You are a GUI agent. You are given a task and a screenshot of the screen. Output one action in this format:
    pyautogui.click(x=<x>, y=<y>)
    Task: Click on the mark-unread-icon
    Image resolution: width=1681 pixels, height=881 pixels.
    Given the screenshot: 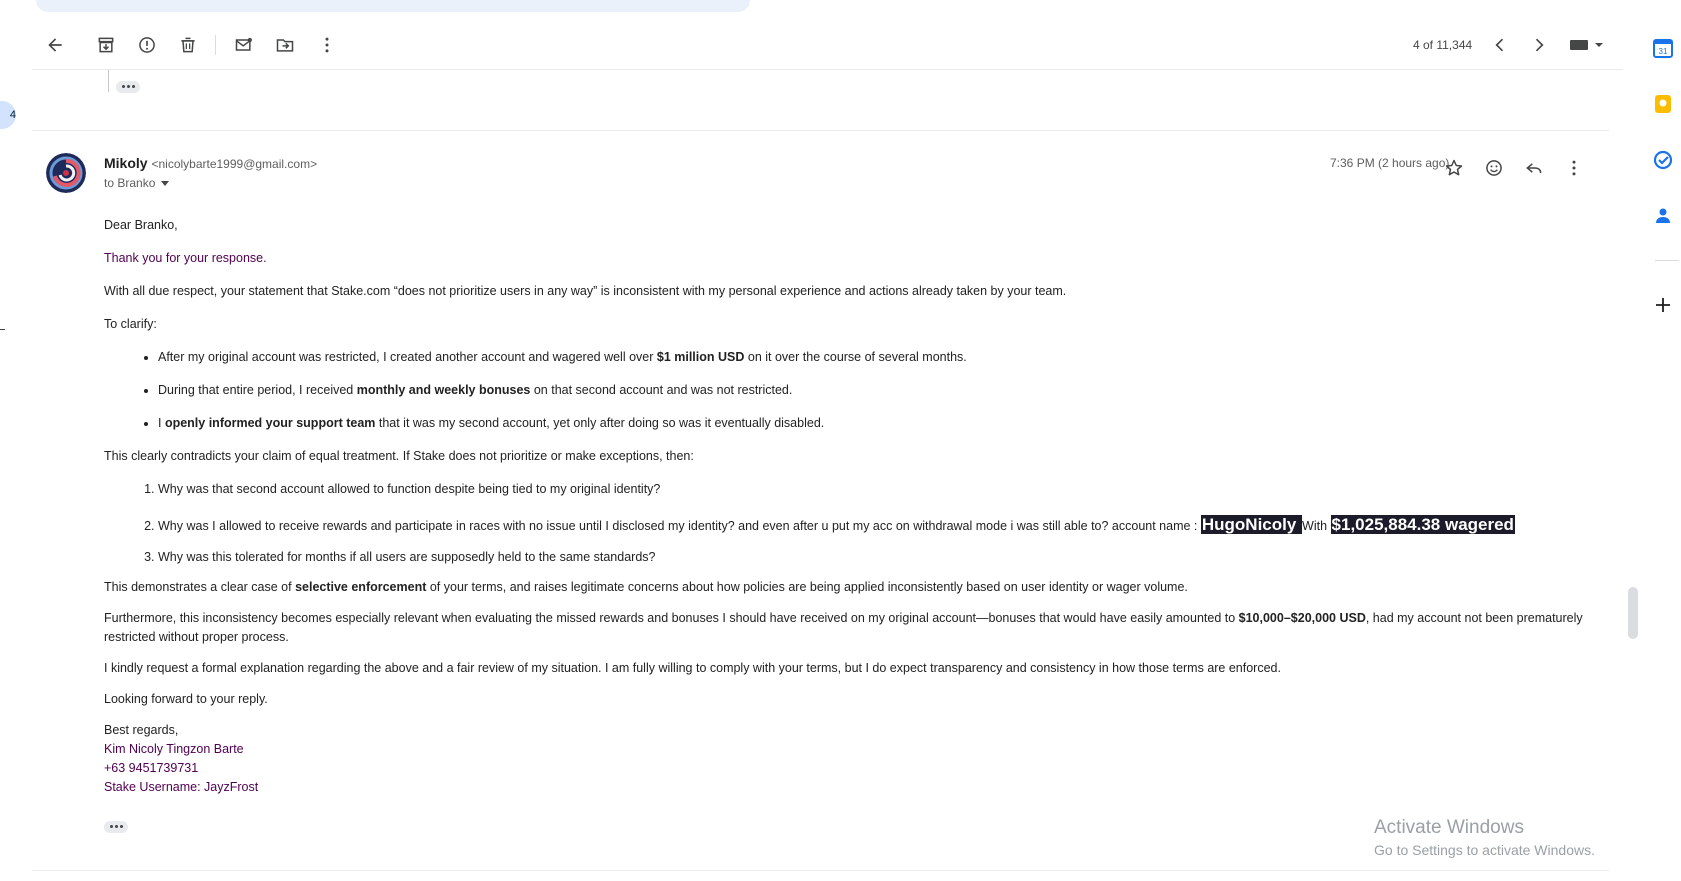 What is the action you would take?
    pyautogui.click(x=243, y=44)
    